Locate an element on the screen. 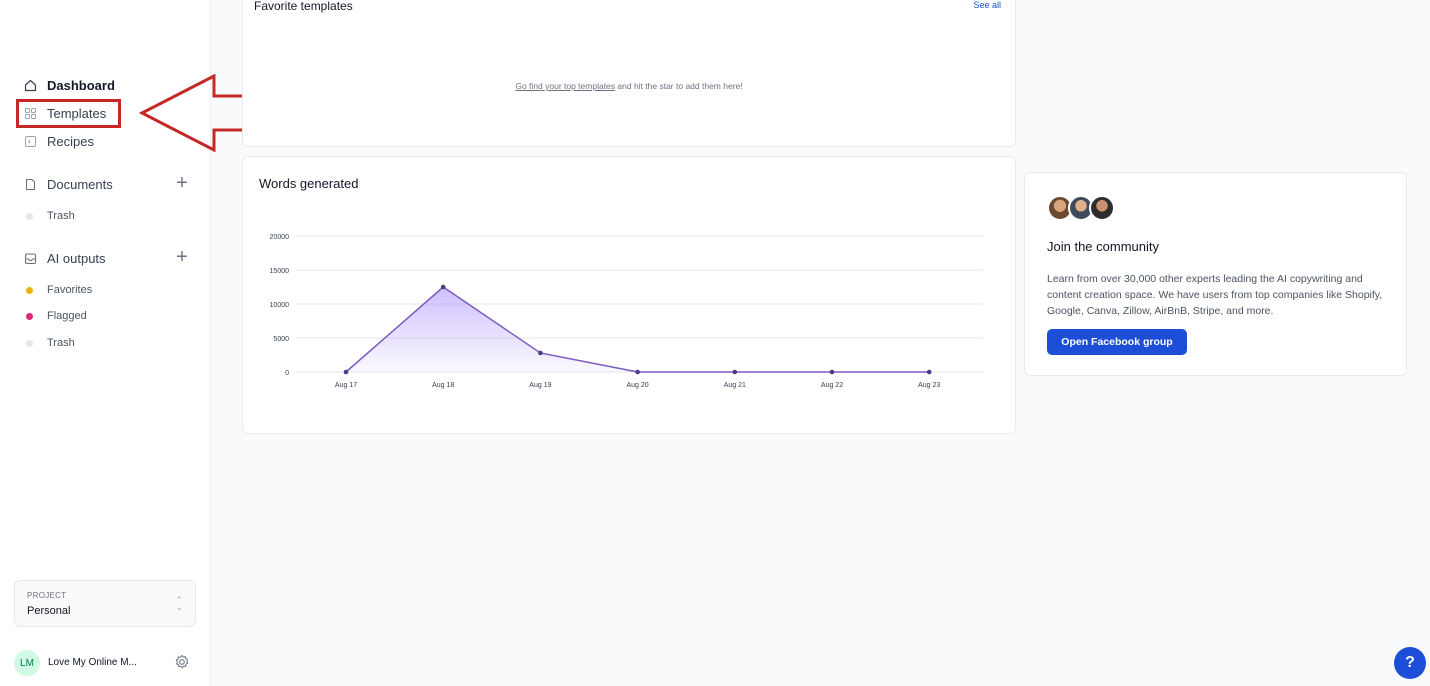 Image resolution: width=1430 pixels, height=686 pixels. sidebar-item-dashboard: Dashboard is located at coordinates (69, 85).